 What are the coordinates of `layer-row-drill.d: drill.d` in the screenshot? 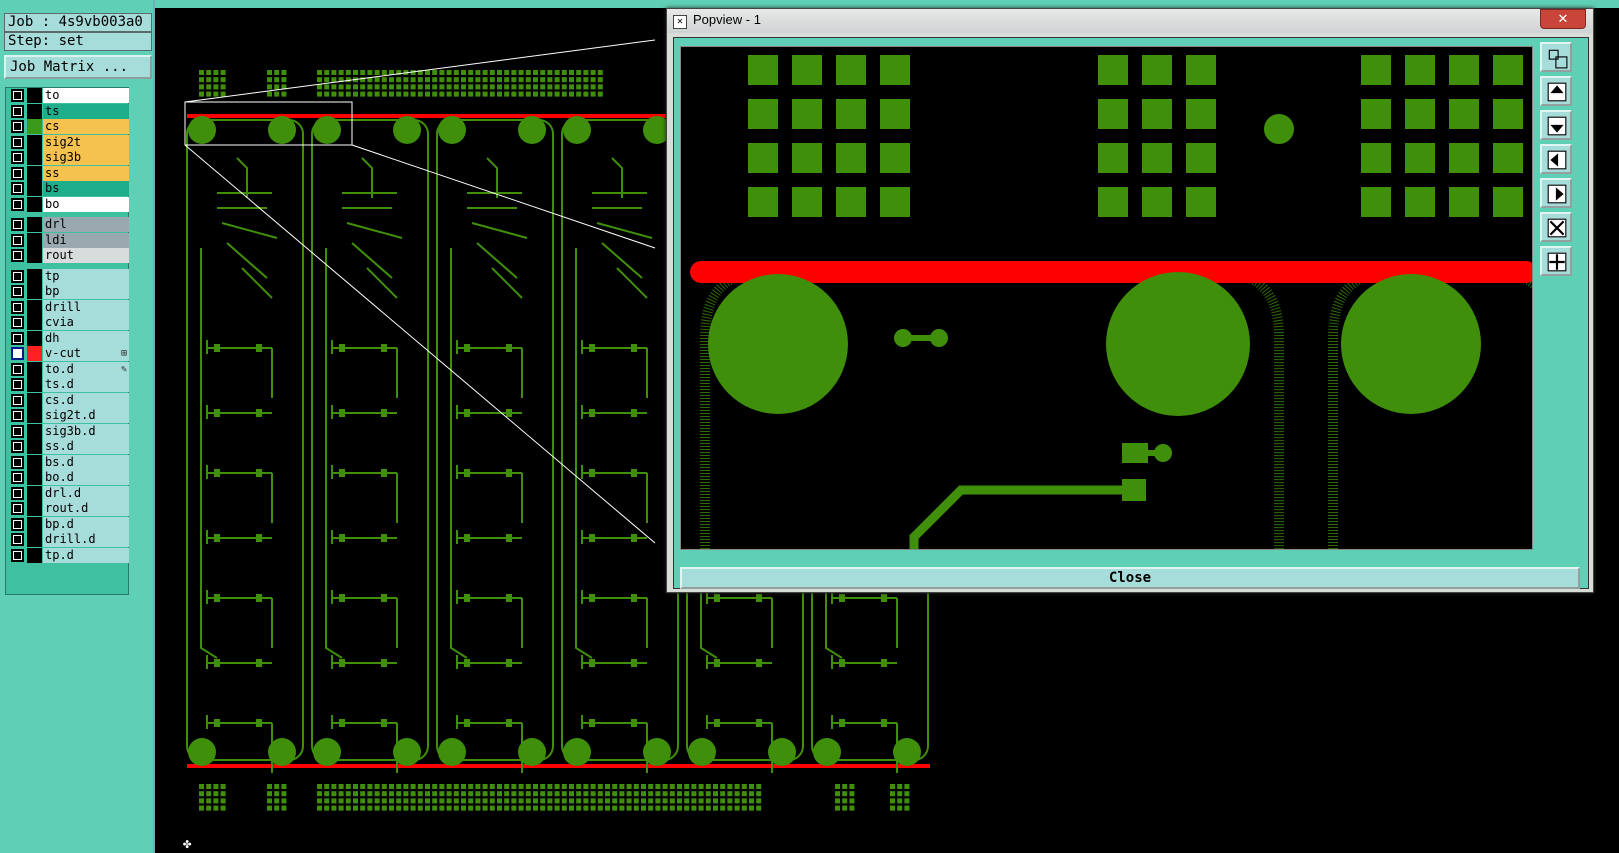 It's located at (69, 539).